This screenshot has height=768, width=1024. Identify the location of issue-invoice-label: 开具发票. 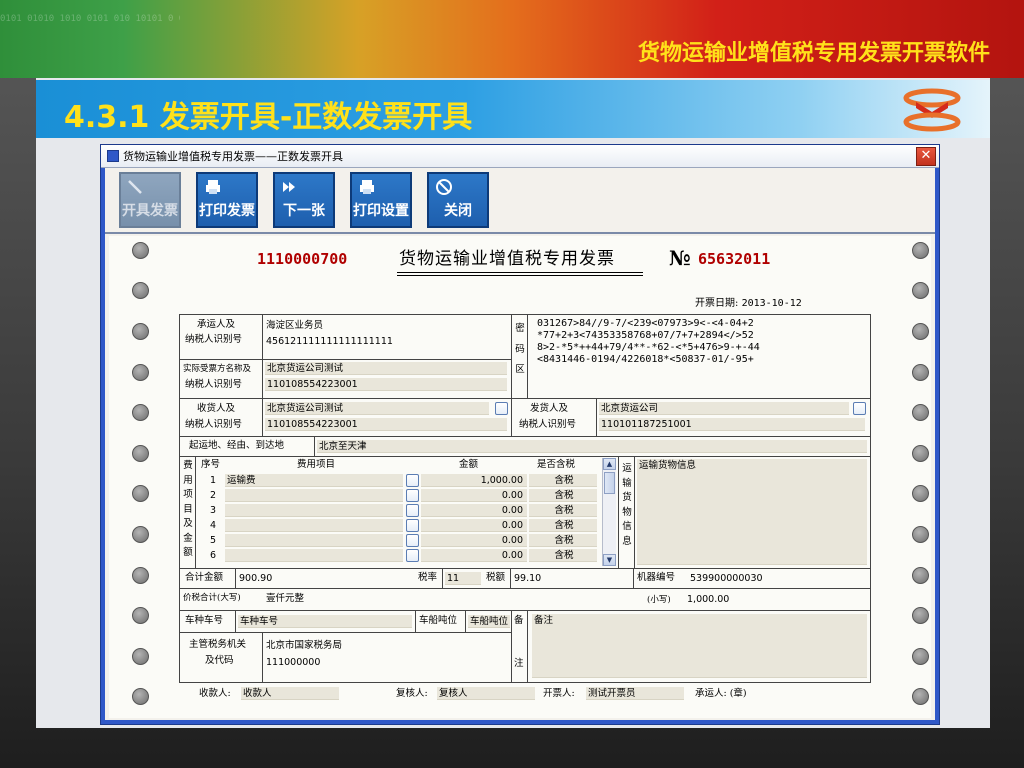
(150, 211).